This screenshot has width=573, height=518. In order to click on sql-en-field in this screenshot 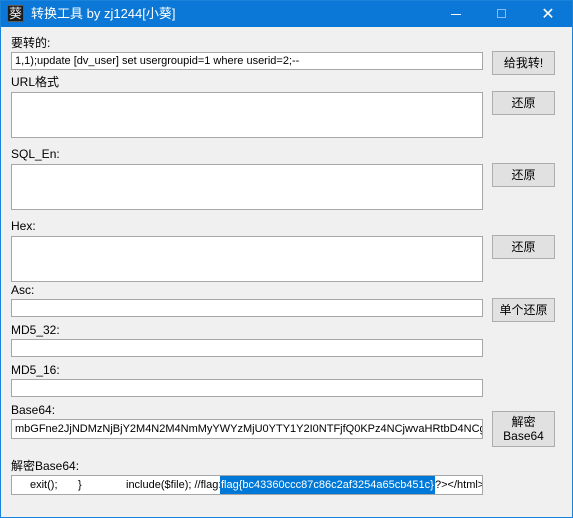, I will do `click(247, 187)`.